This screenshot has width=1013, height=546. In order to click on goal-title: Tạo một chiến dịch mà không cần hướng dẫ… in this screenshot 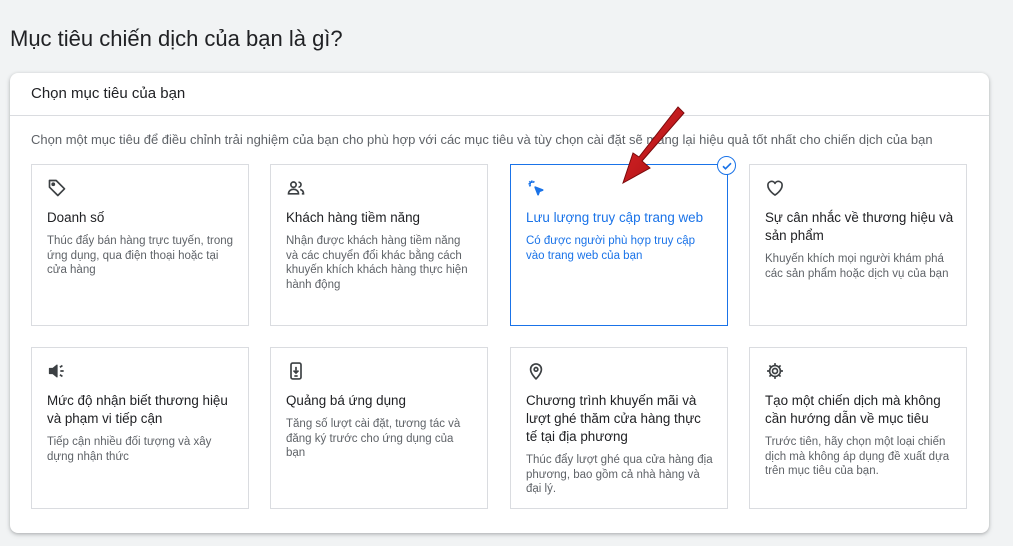, I will do `click(853, 409)`.